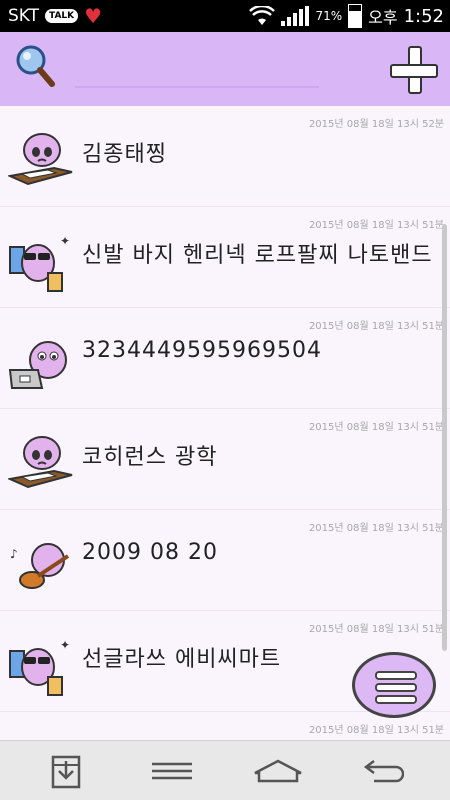 The width and height of the screenshot is (450, 800). I want to click on heart-notification-icon: ♥, so click(93, 16).